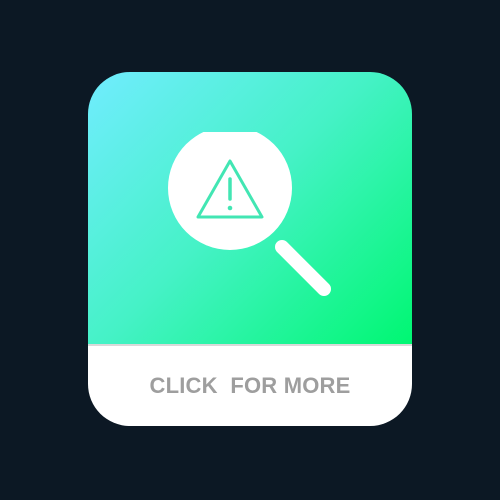  I want to click on search-warning-icon, so click(249, 214).